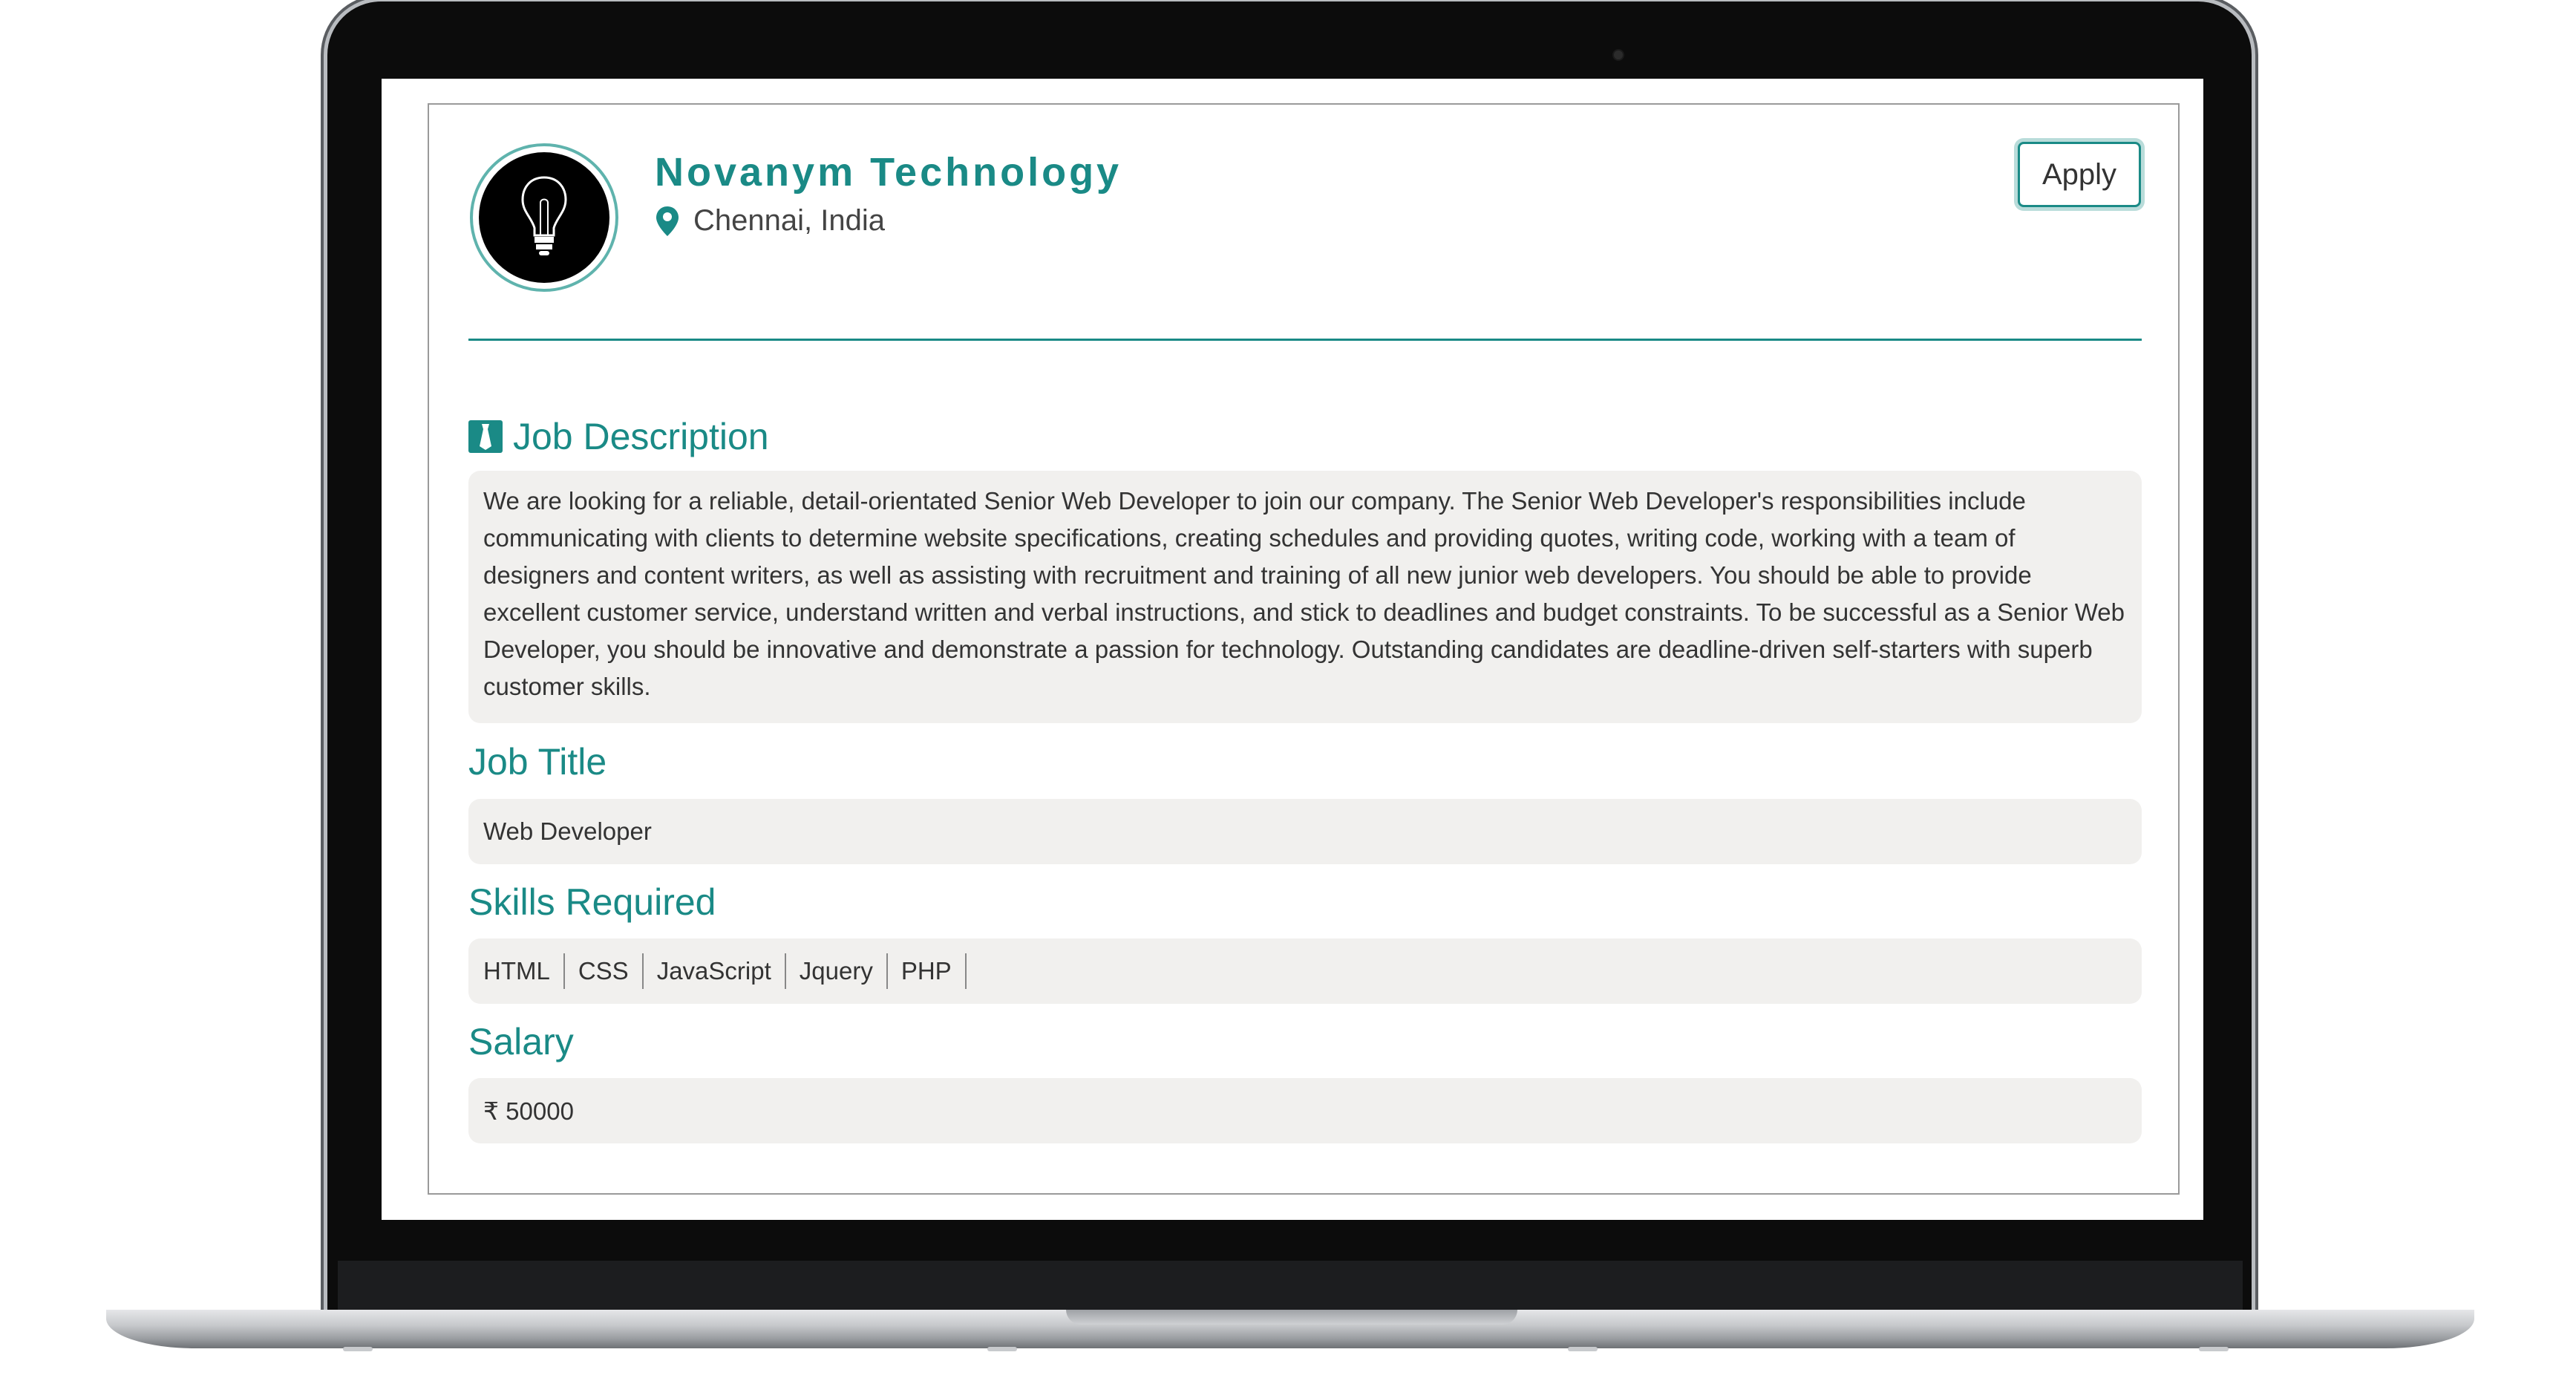 This screenshot has width=2576, height=1381. Describe the element at coordinates (927, 971) in the screenshot. I see `skill-tag: PHP` at that location.